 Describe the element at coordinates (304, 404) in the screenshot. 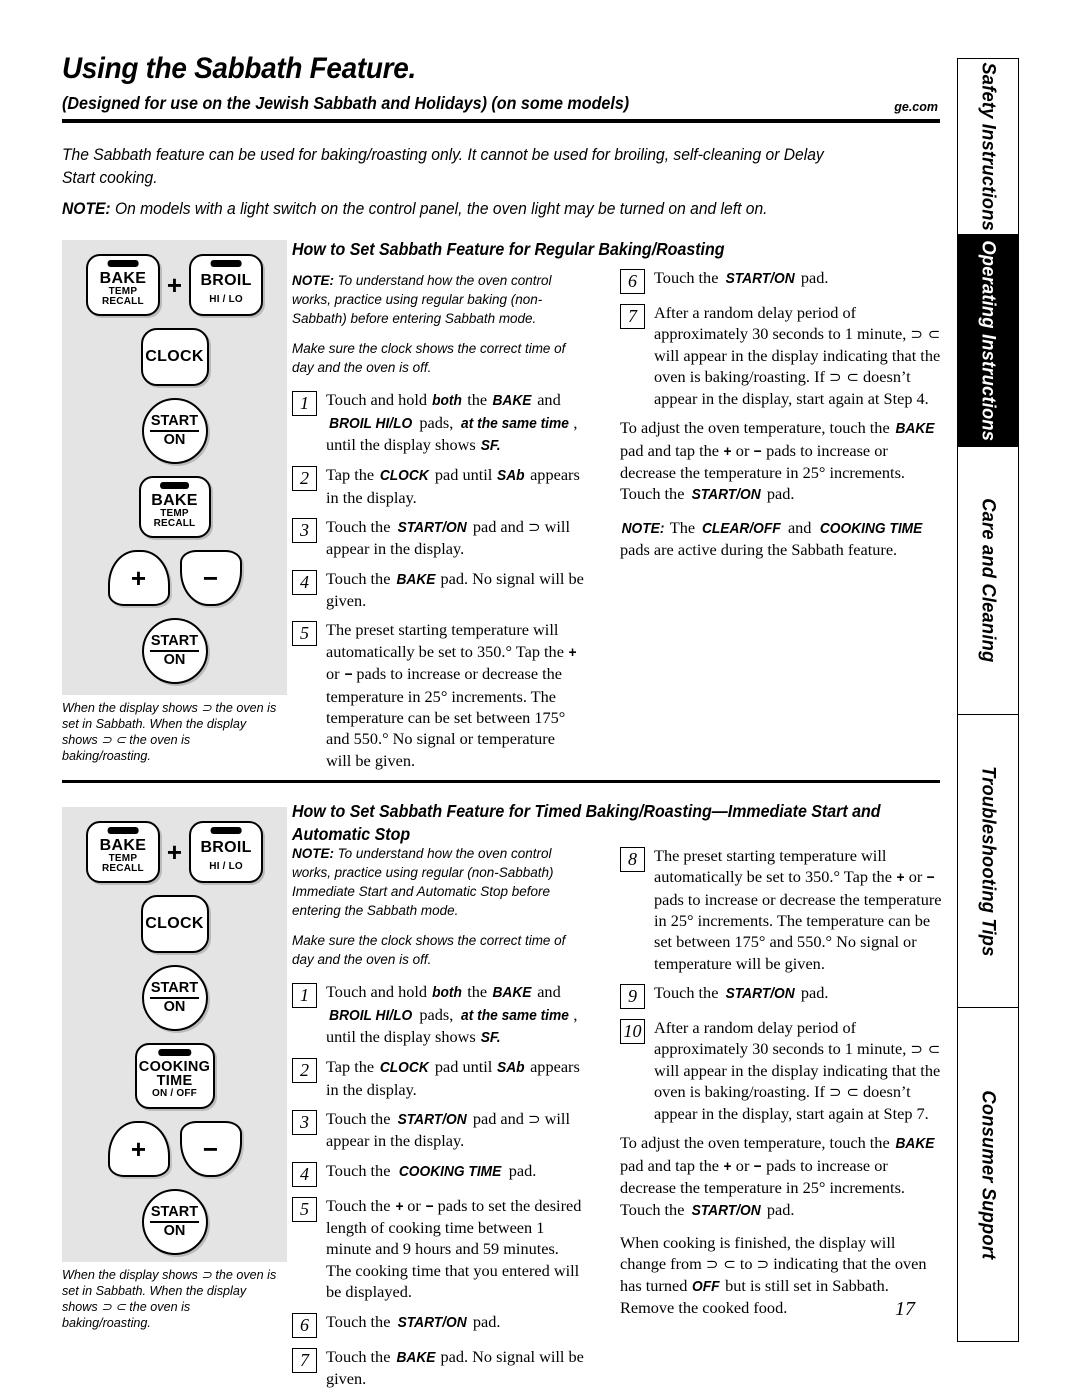

I see `step-number: 1` at that location.